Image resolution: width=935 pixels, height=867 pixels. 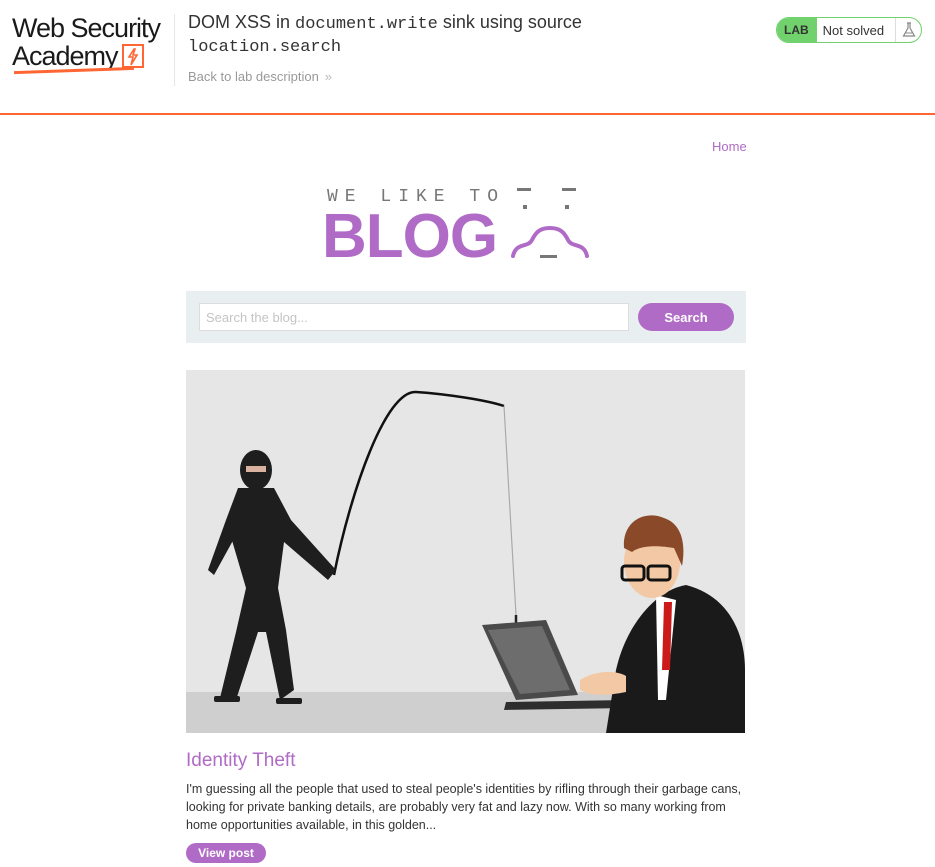 What do you see at coordinates (132, 56) in the screenshot?
I see `lightning-bolt-icon` at bounding box center [132, 56].